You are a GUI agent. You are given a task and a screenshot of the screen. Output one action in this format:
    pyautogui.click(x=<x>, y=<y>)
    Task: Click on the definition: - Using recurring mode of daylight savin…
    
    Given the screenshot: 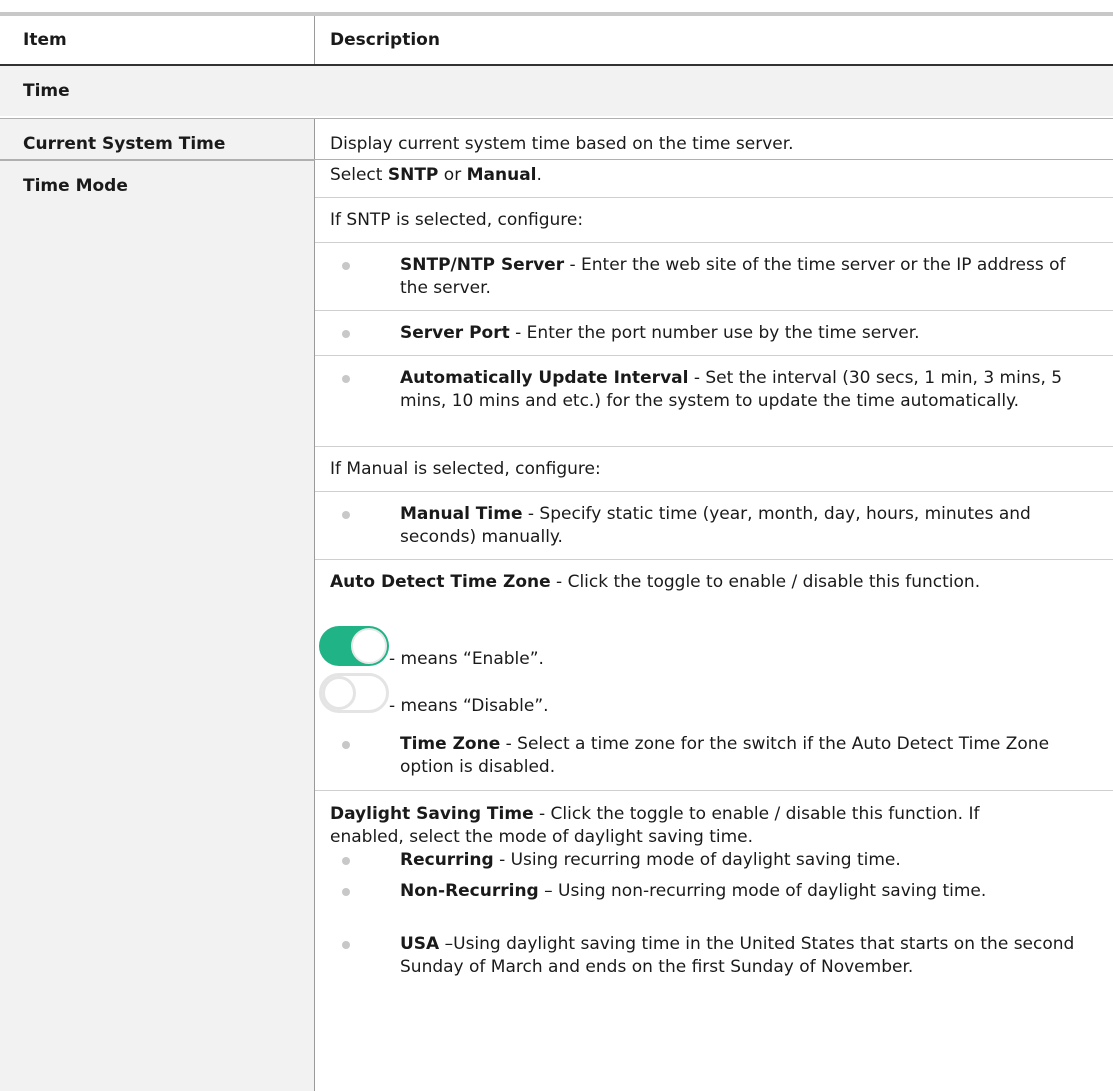 What is the action you would take?
    pyautogui.click(x=697, y=860)
    